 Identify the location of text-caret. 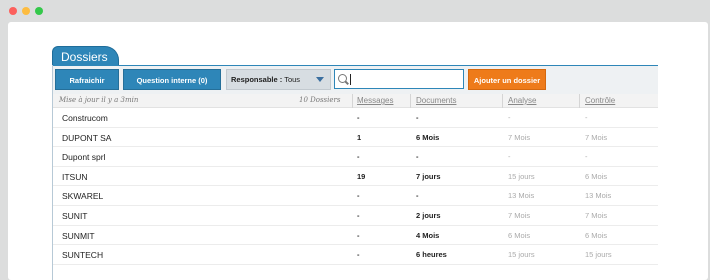
(350, 79).